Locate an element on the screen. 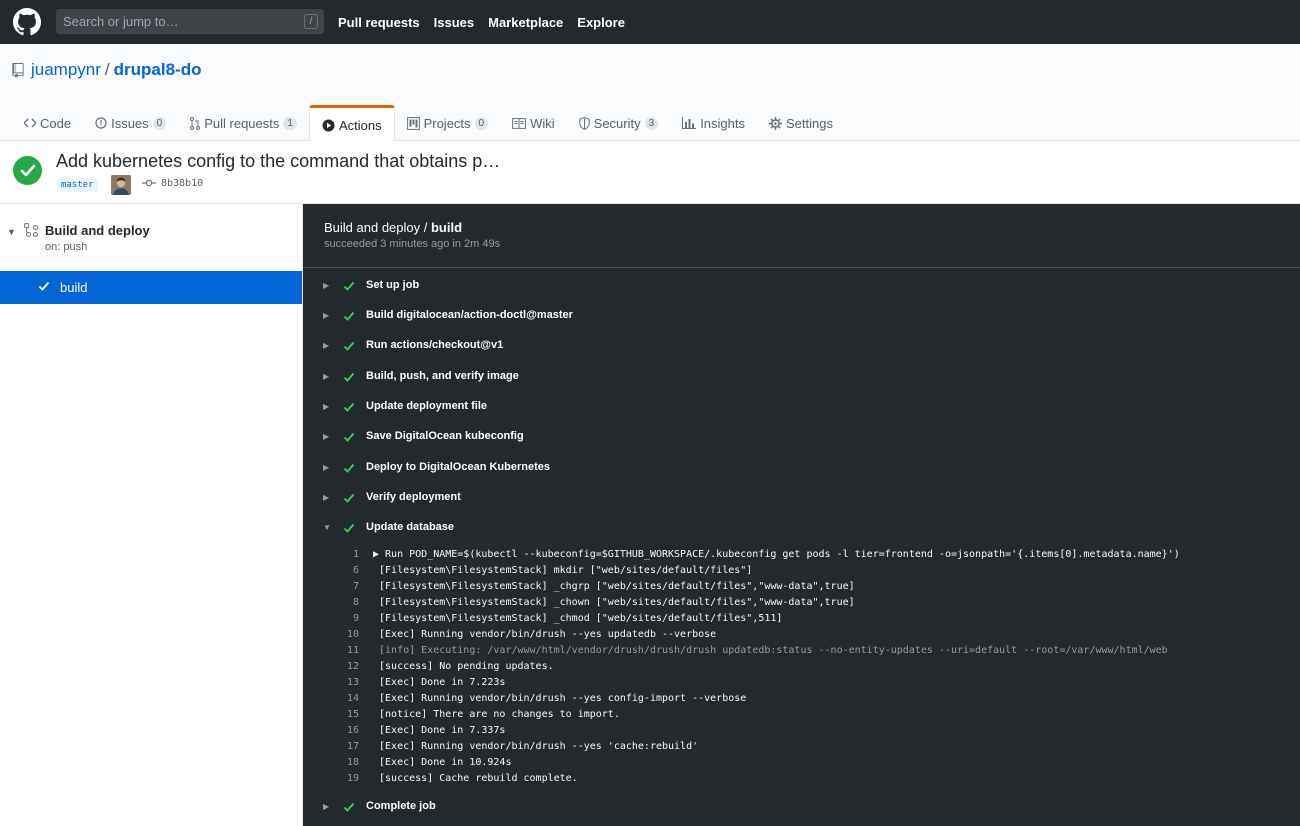 The width and height of the screenshot is (1300, 826). line-number: 8 is located at coordinates (341, 602).